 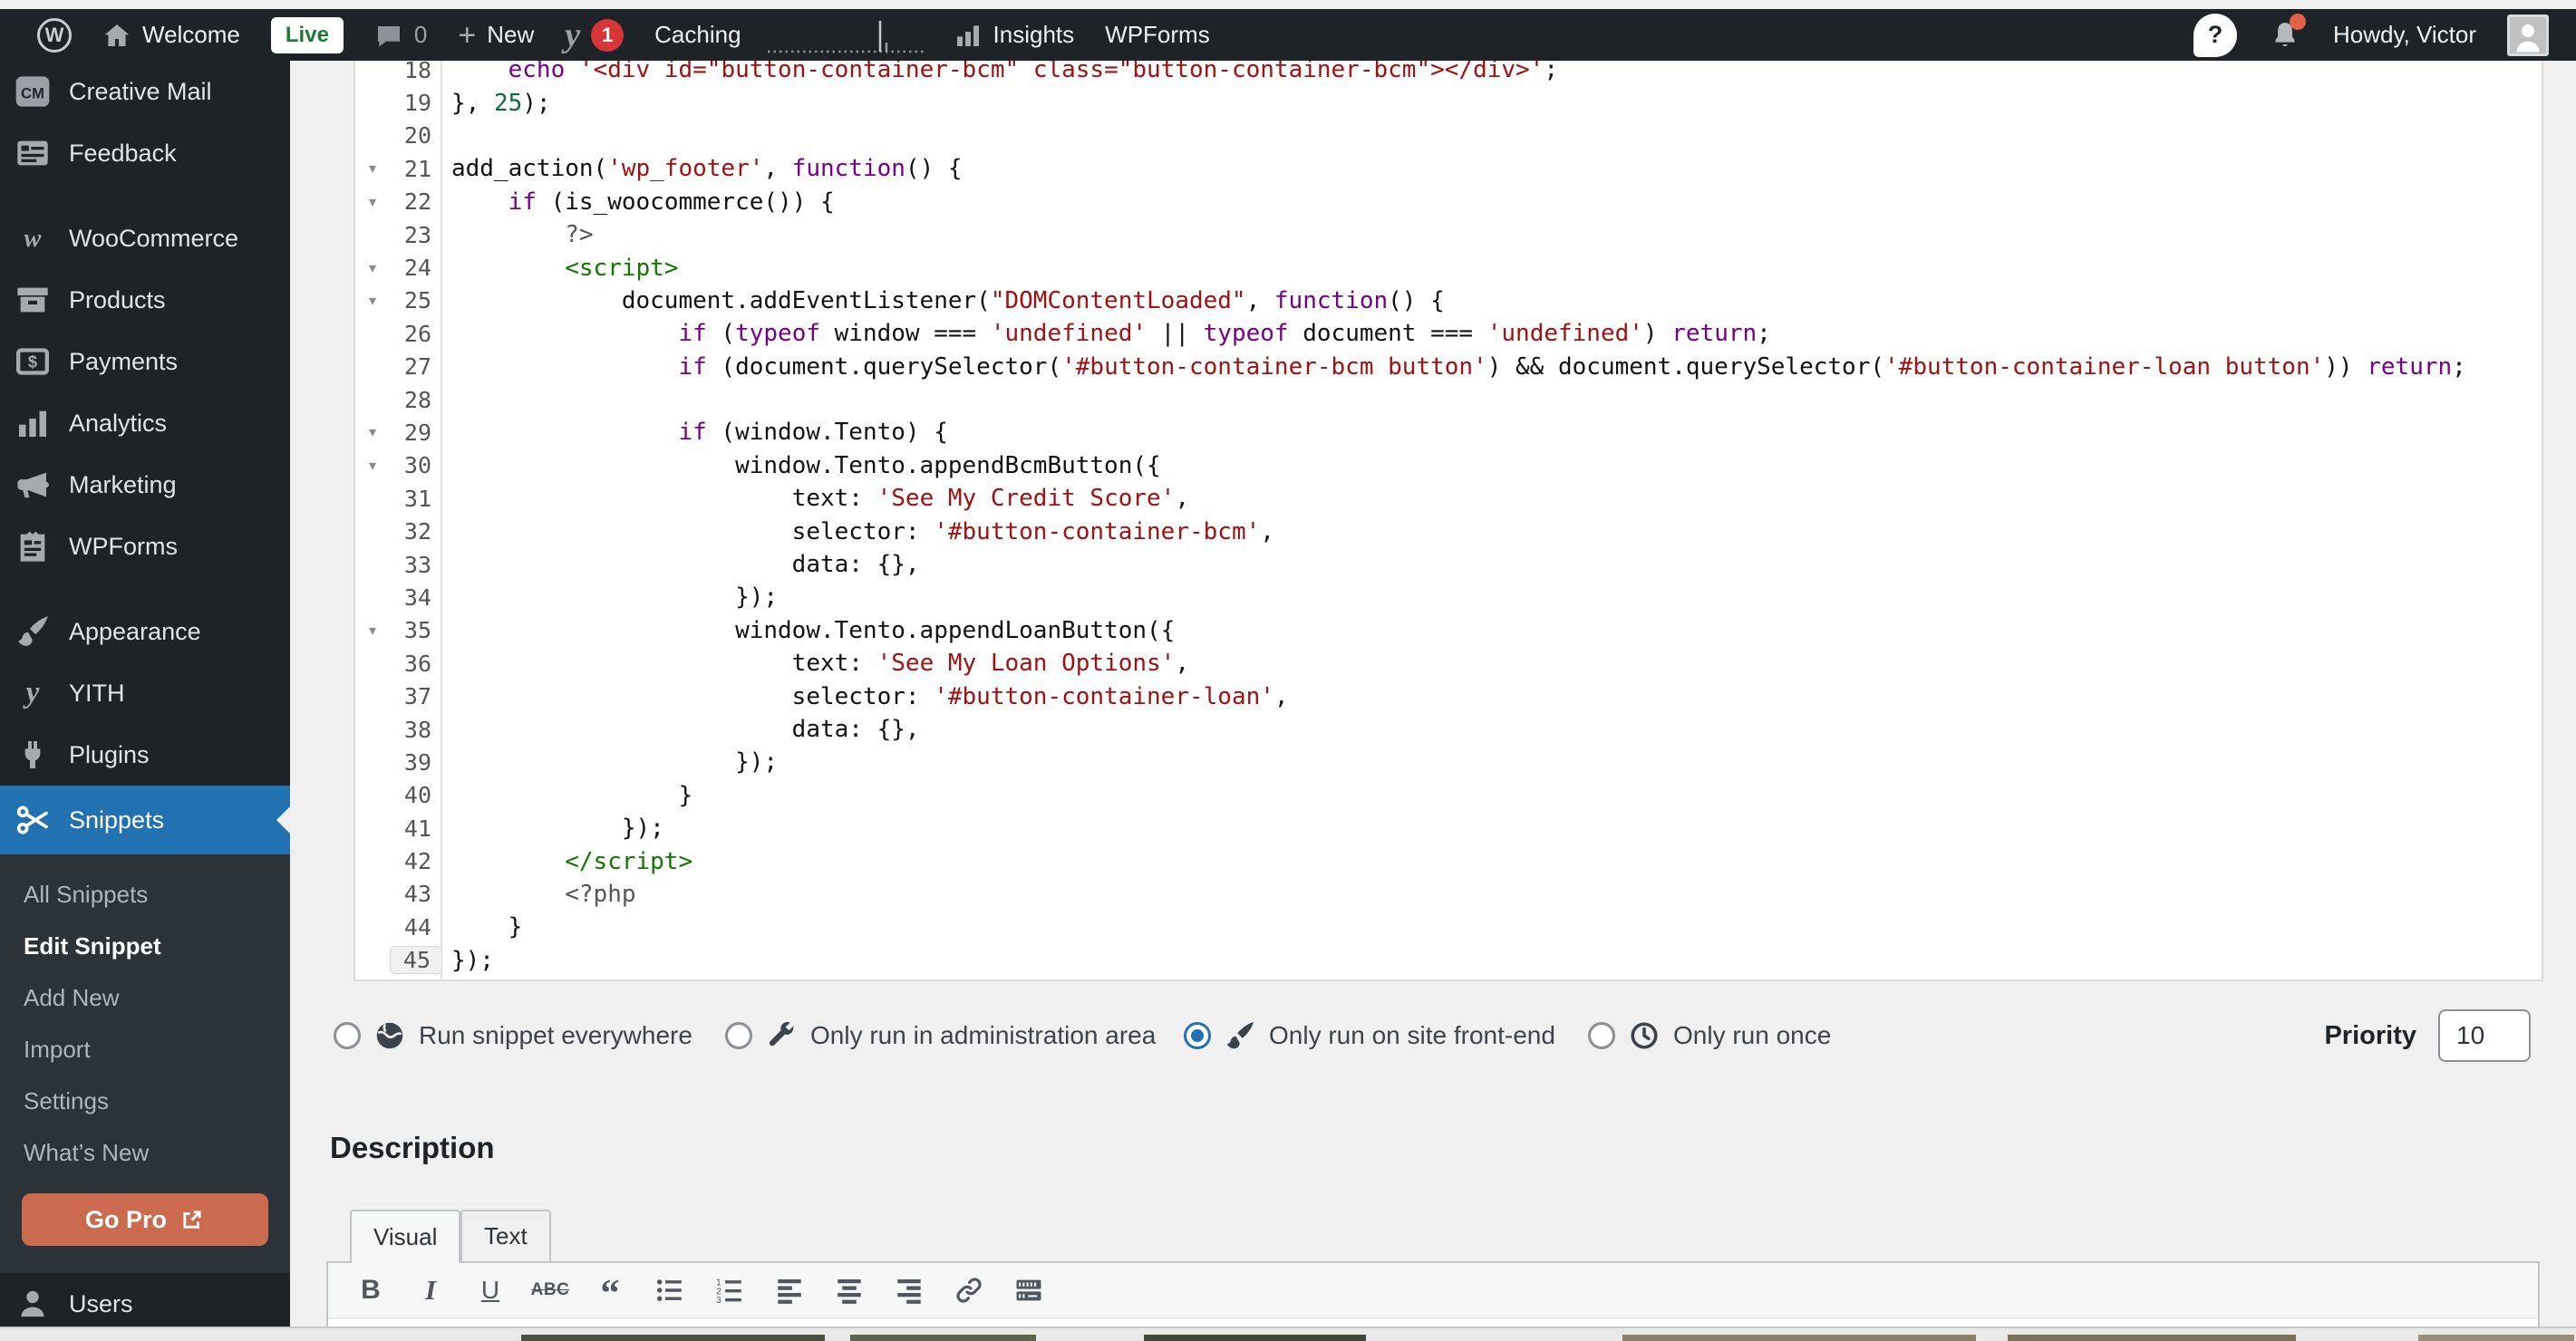 I want to click on scope-option-0: Run snippet everywhere, so click(x=513, y=1036).